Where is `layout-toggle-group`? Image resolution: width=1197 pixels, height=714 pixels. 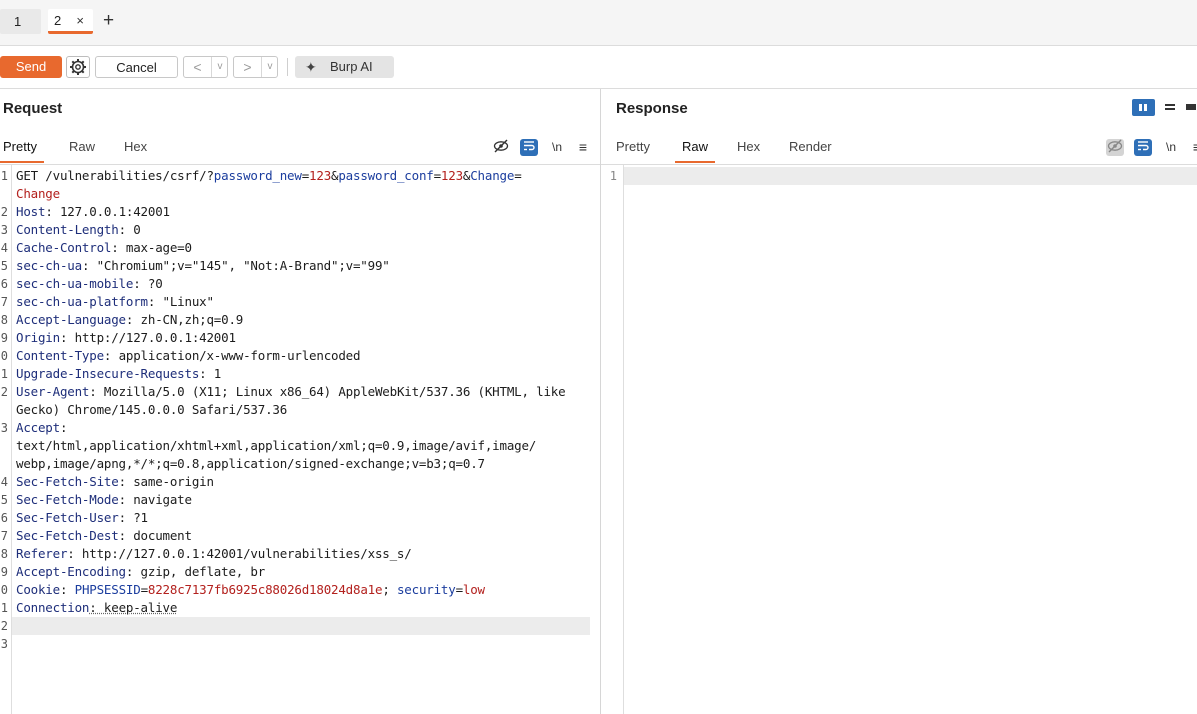 layout-toggle-group is located at coordinates (1164, 107).